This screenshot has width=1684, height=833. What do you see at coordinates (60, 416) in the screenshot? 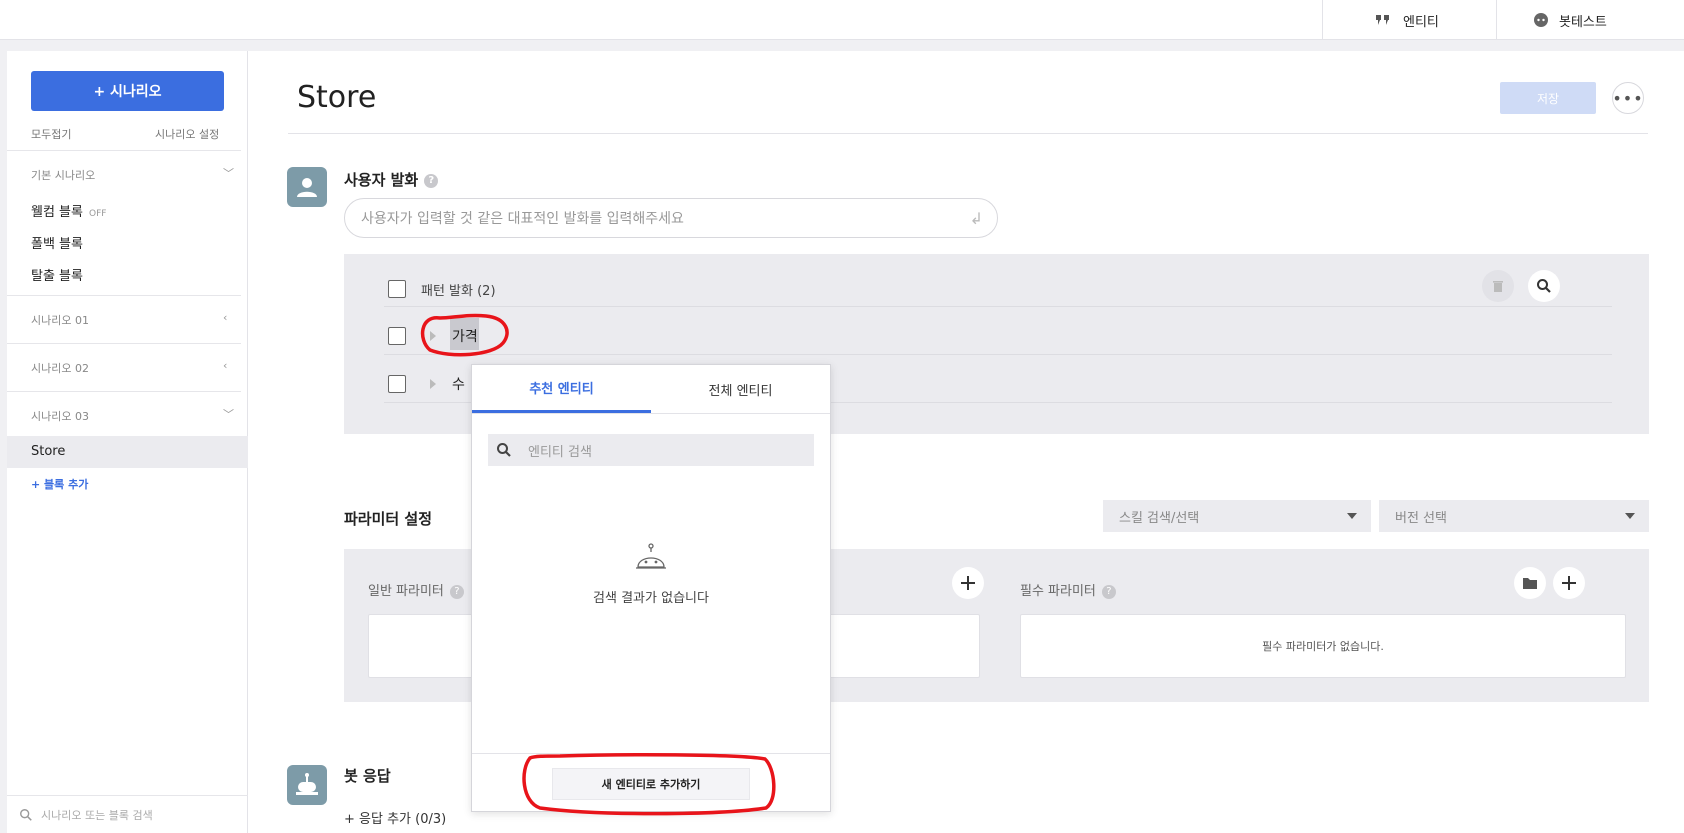
I see `scenario-group-03: 시나리오 03` at bounding box center [60, 416].